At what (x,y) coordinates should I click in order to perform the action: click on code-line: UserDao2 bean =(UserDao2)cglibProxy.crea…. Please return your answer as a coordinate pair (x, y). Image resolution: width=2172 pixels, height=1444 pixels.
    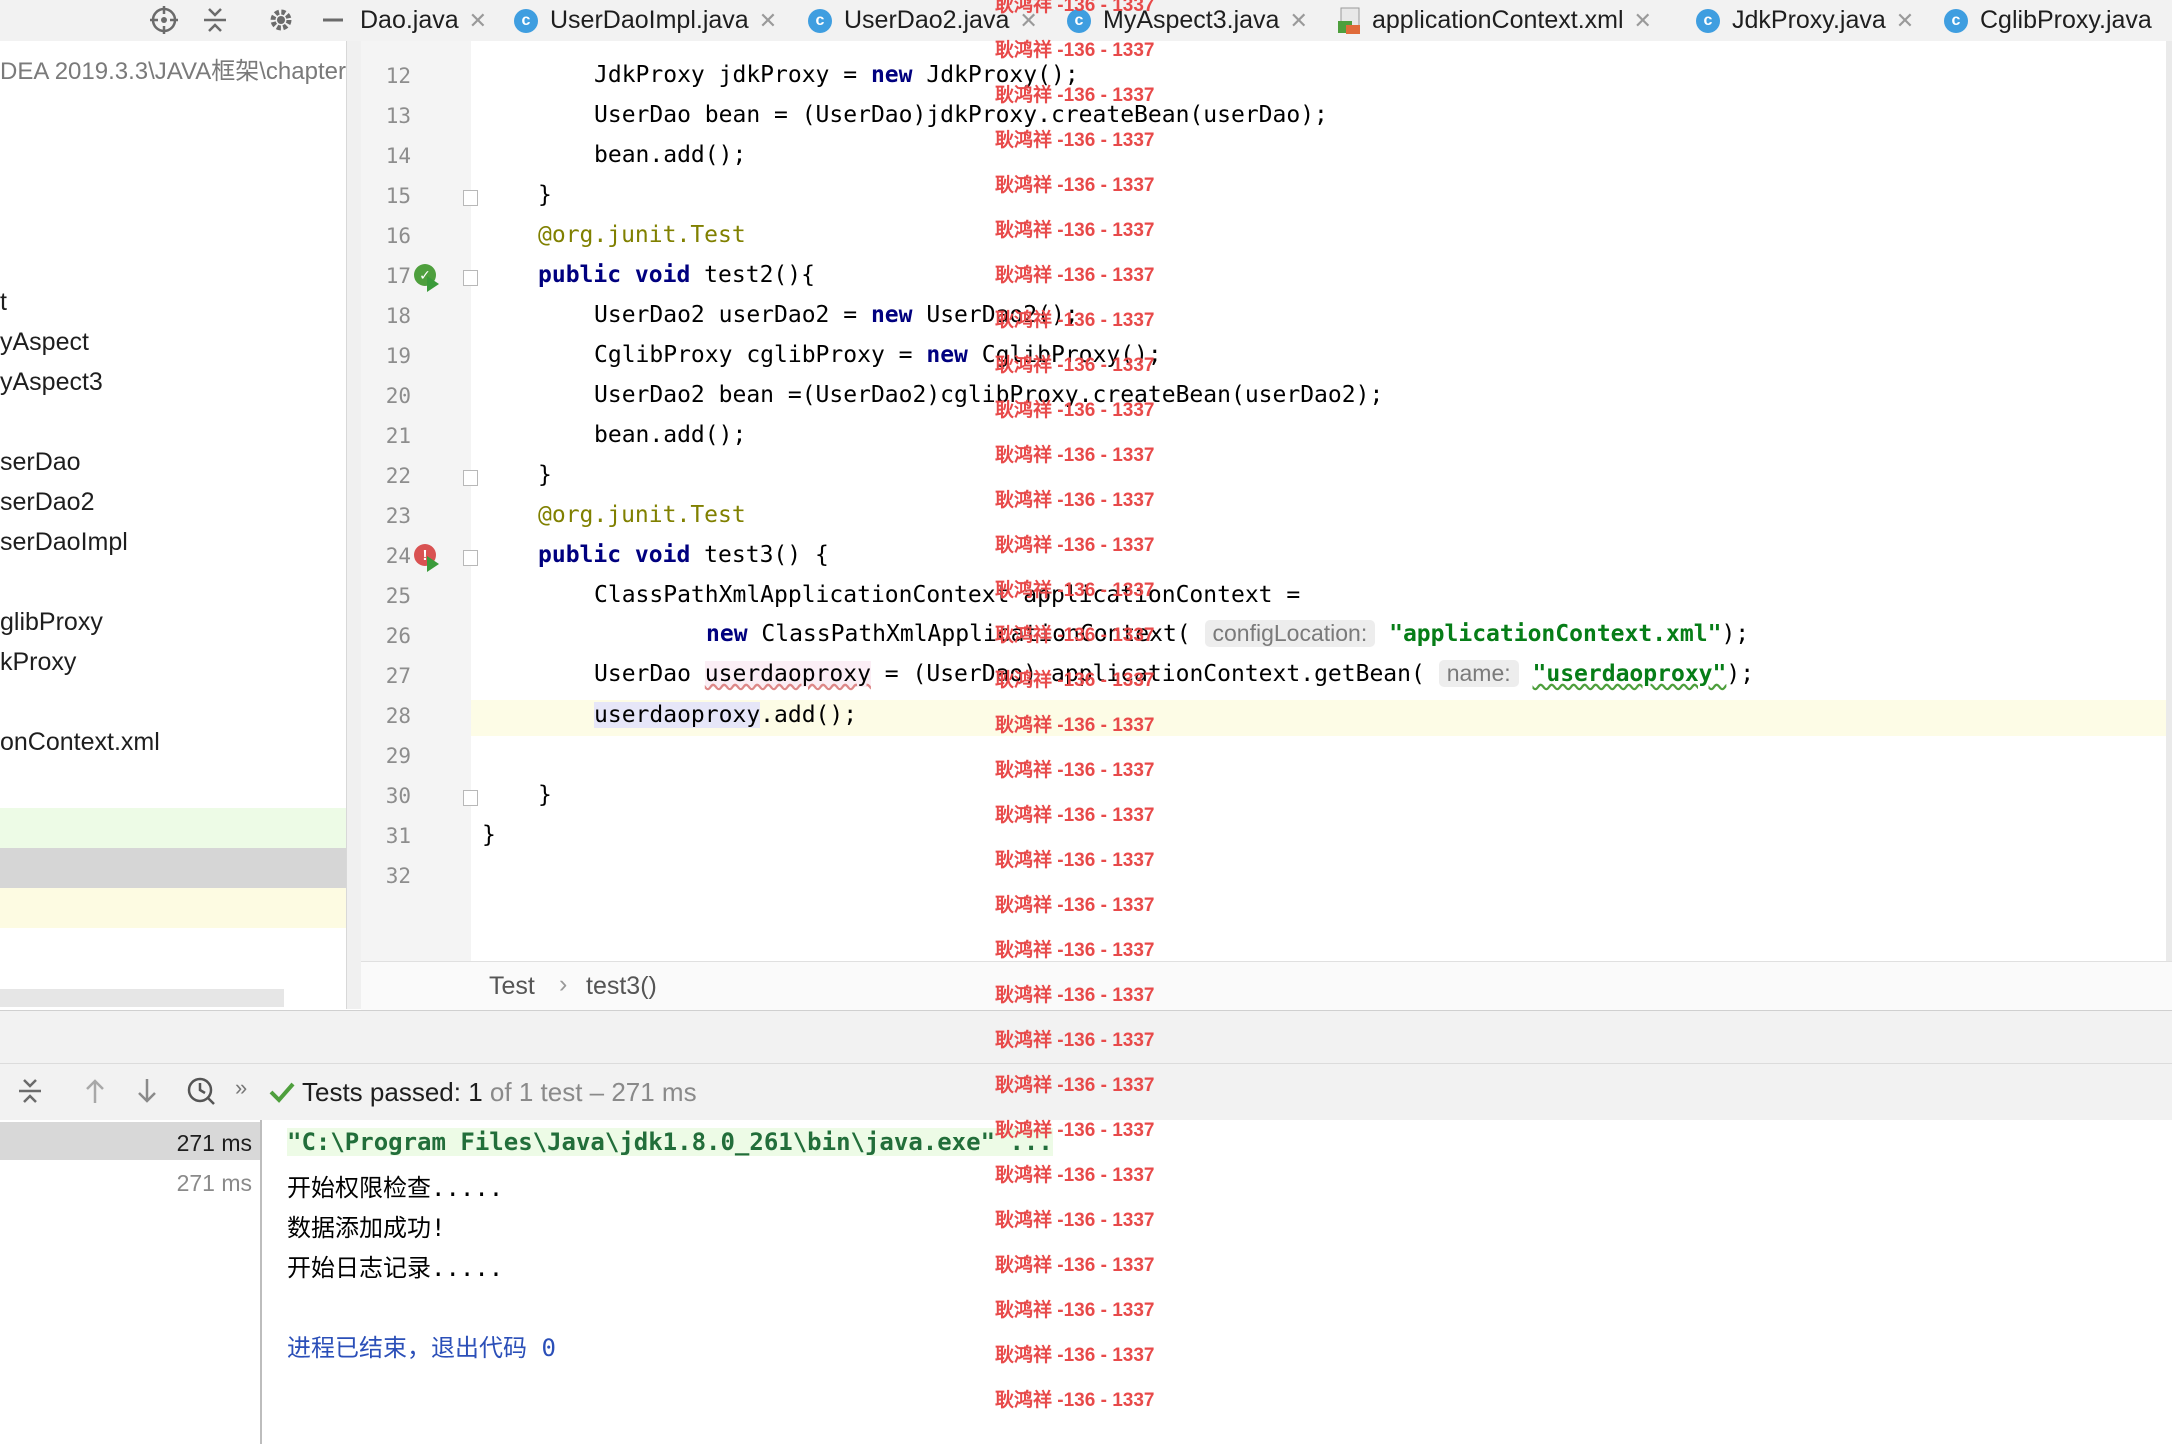
    Looking at the image, I should click on (989, 395).